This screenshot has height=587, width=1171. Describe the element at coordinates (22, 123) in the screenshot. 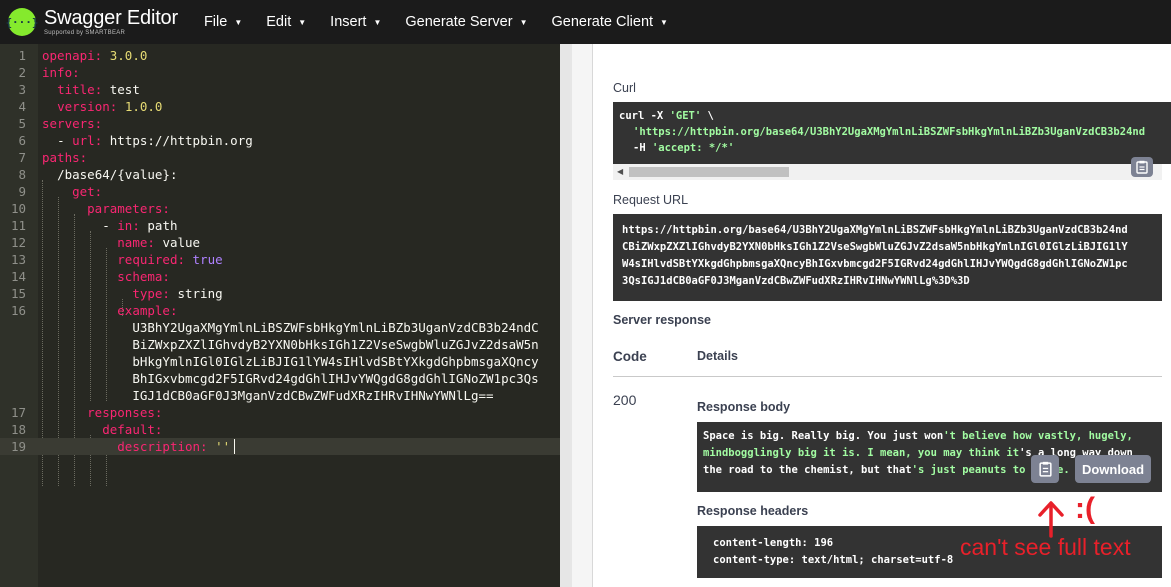

I see `line-number: 5` at that location.